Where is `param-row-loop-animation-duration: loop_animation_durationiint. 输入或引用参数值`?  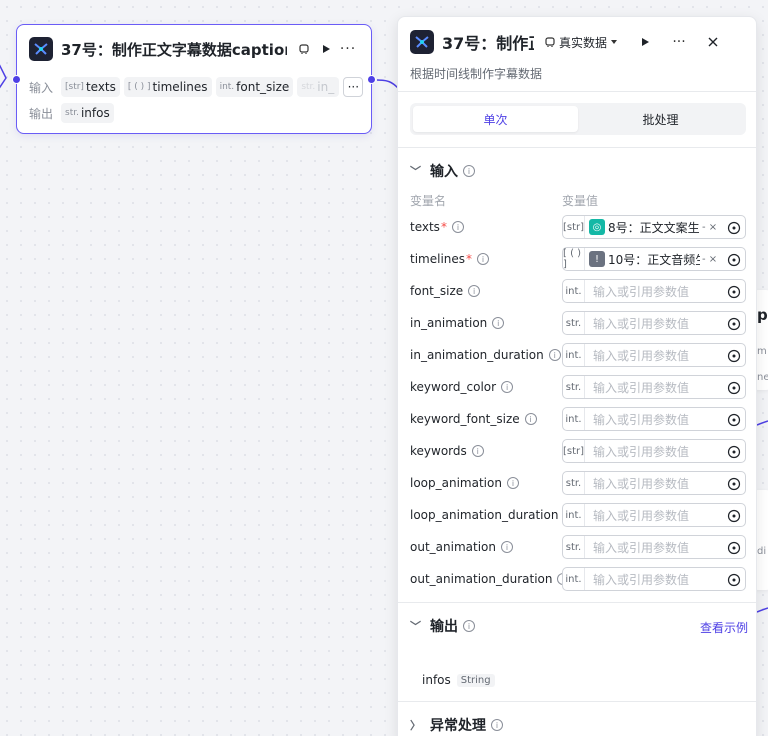 param-row-loop-animation-duration: loop_animation_durationiint. 输入或引用参数值 is located at coordinates (578, 515).